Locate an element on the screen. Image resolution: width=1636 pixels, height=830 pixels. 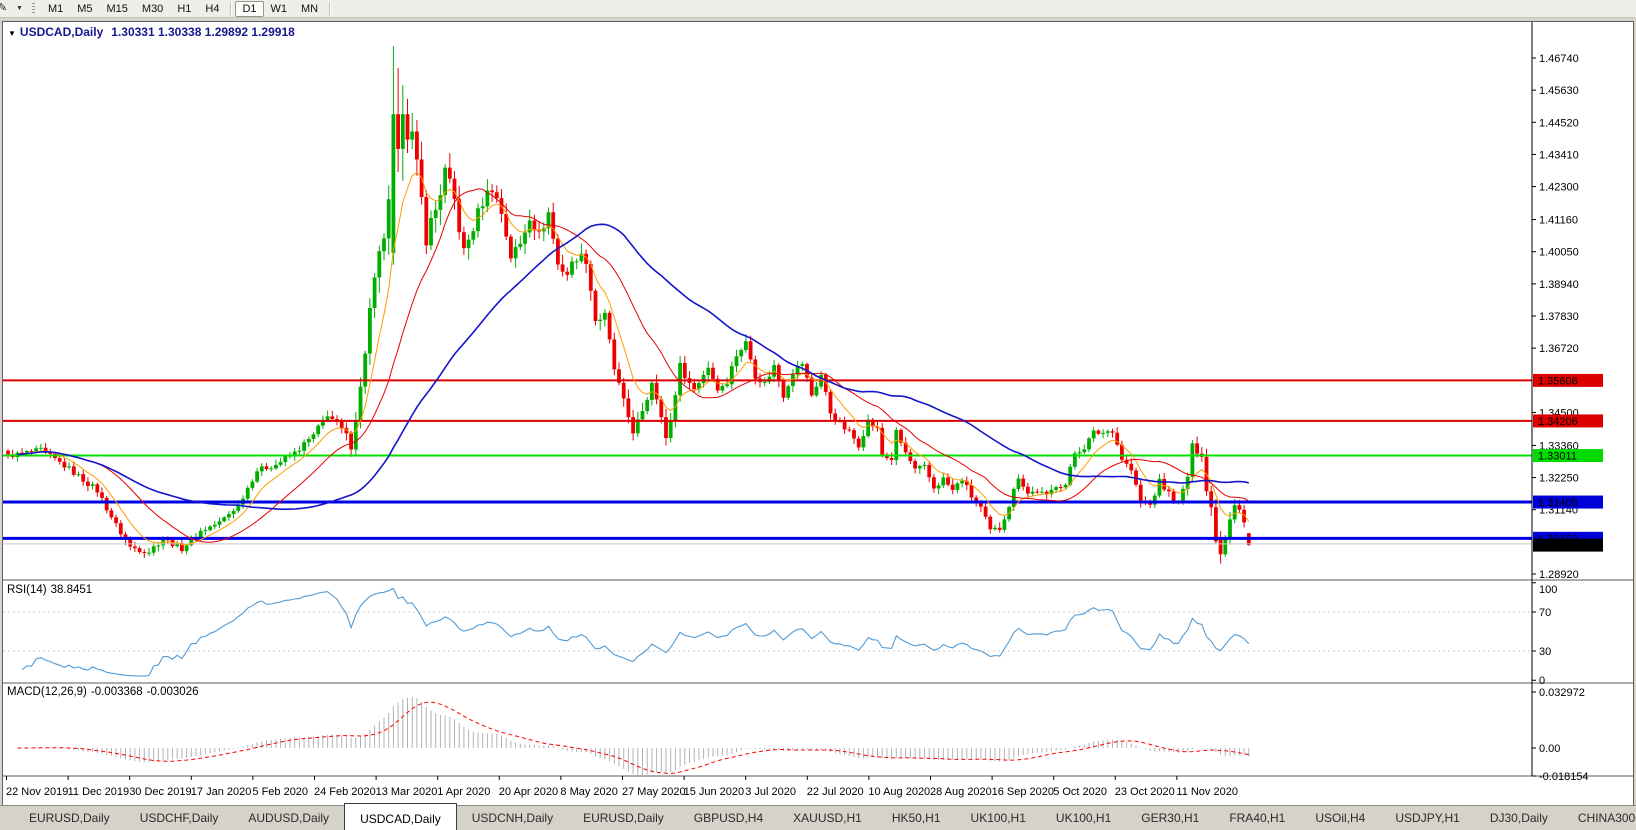
chart-menu-icon: ▼ is located at coordinates (12, 33).